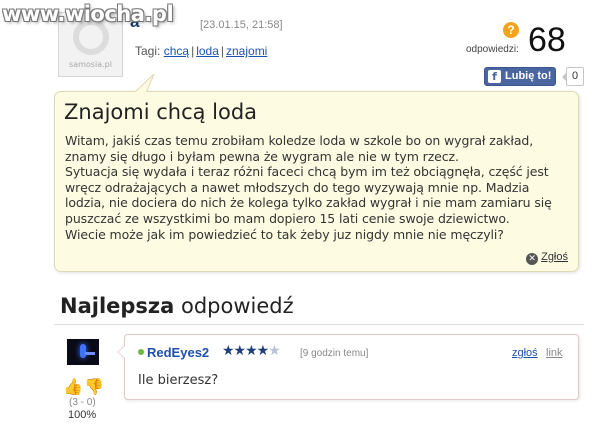 This screenshot has height=431, width=592. I want to click on report-question-link: ✕ Zgłoś, so click(547, 258).